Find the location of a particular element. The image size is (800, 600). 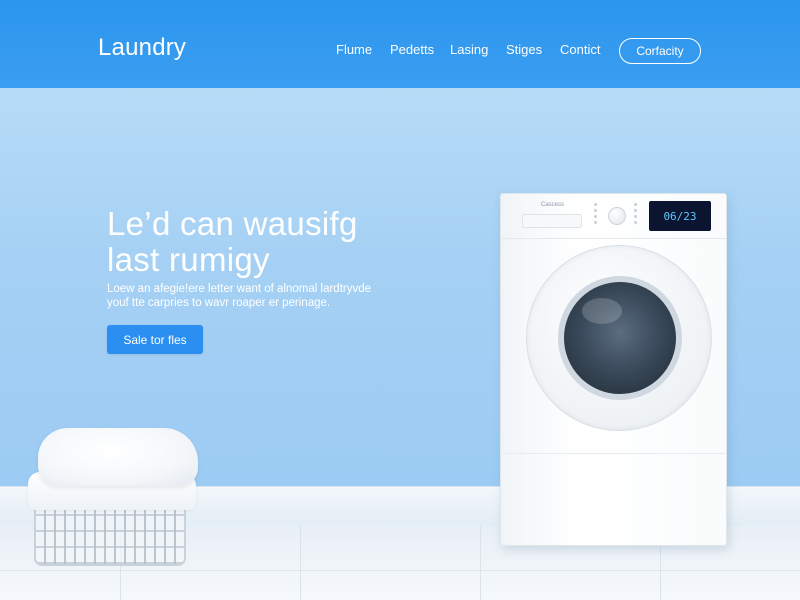

nav-item-lasing: Lasing is located at coordinates (469, 49).